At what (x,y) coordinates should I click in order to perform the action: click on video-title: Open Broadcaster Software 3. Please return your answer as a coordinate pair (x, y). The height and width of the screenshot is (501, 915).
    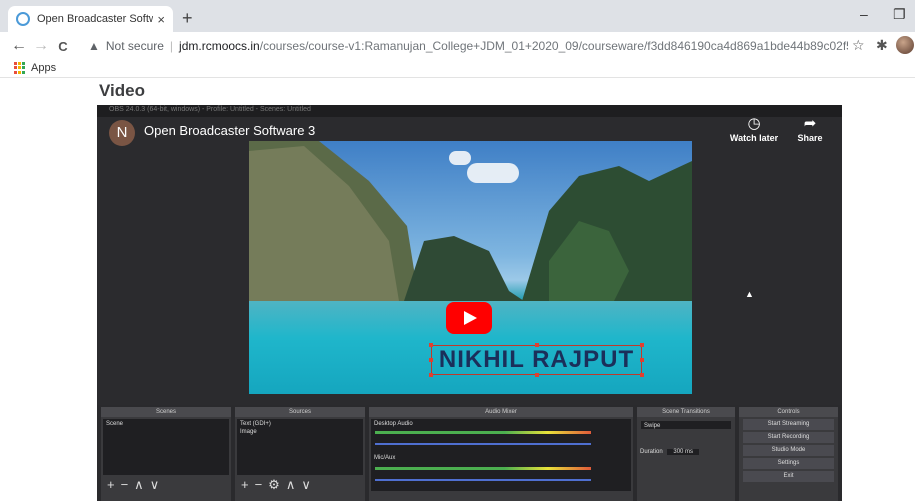
    Looking at the image, I should click on (229, 130).